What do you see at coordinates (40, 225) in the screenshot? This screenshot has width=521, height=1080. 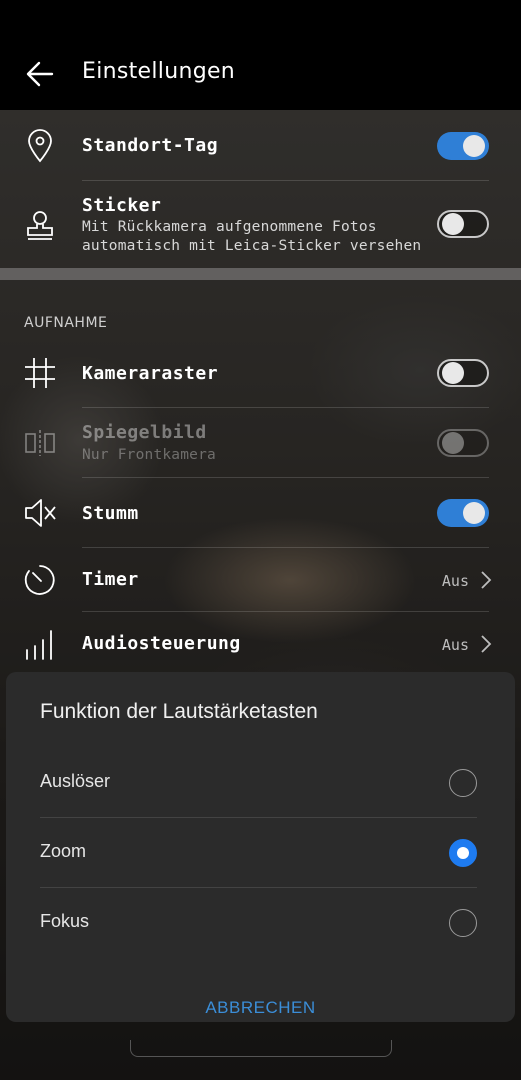 I see `stamp-icon` at bounding box center [40, 225].